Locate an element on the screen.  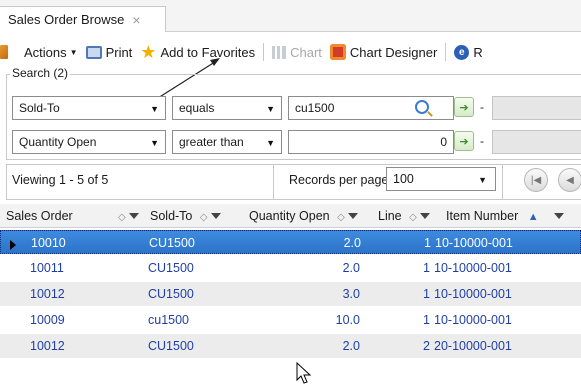
column-controls: ◇ is located at coordinates (126, 216).